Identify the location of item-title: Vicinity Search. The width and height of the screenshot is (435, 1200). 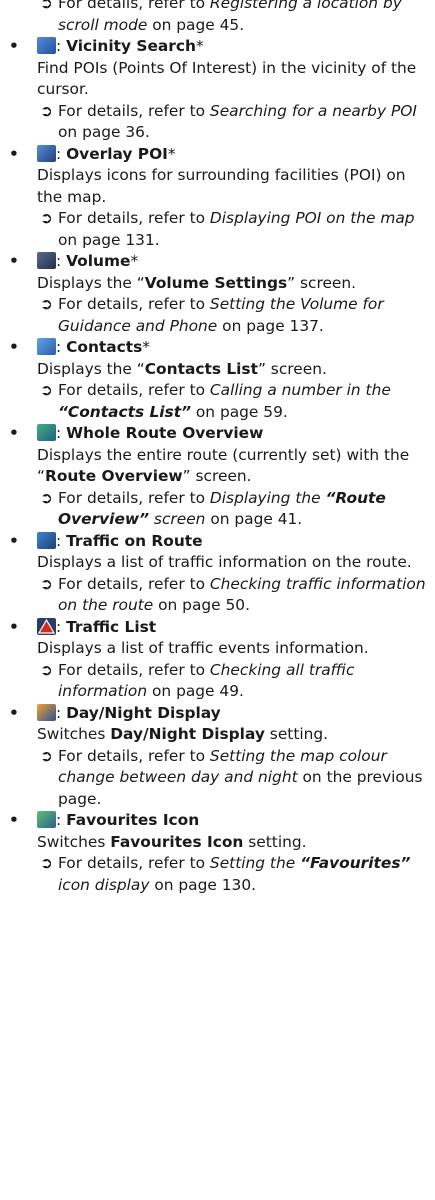
(131, 46).